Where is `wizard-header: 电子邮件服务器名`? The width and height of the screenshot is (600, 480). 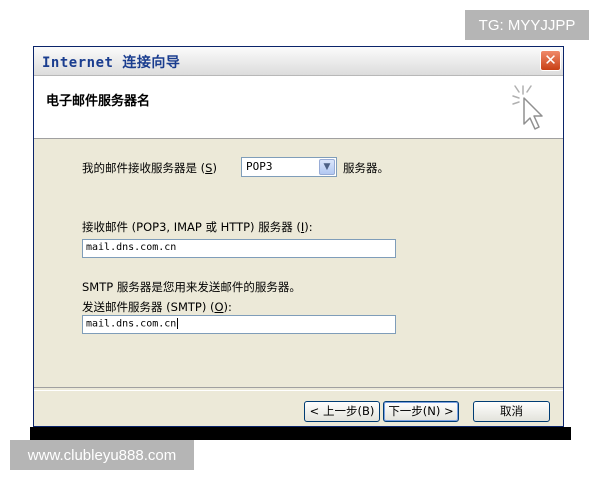 wizard-header: 电子邮件服务器名 is located at coordinates (298, 107).